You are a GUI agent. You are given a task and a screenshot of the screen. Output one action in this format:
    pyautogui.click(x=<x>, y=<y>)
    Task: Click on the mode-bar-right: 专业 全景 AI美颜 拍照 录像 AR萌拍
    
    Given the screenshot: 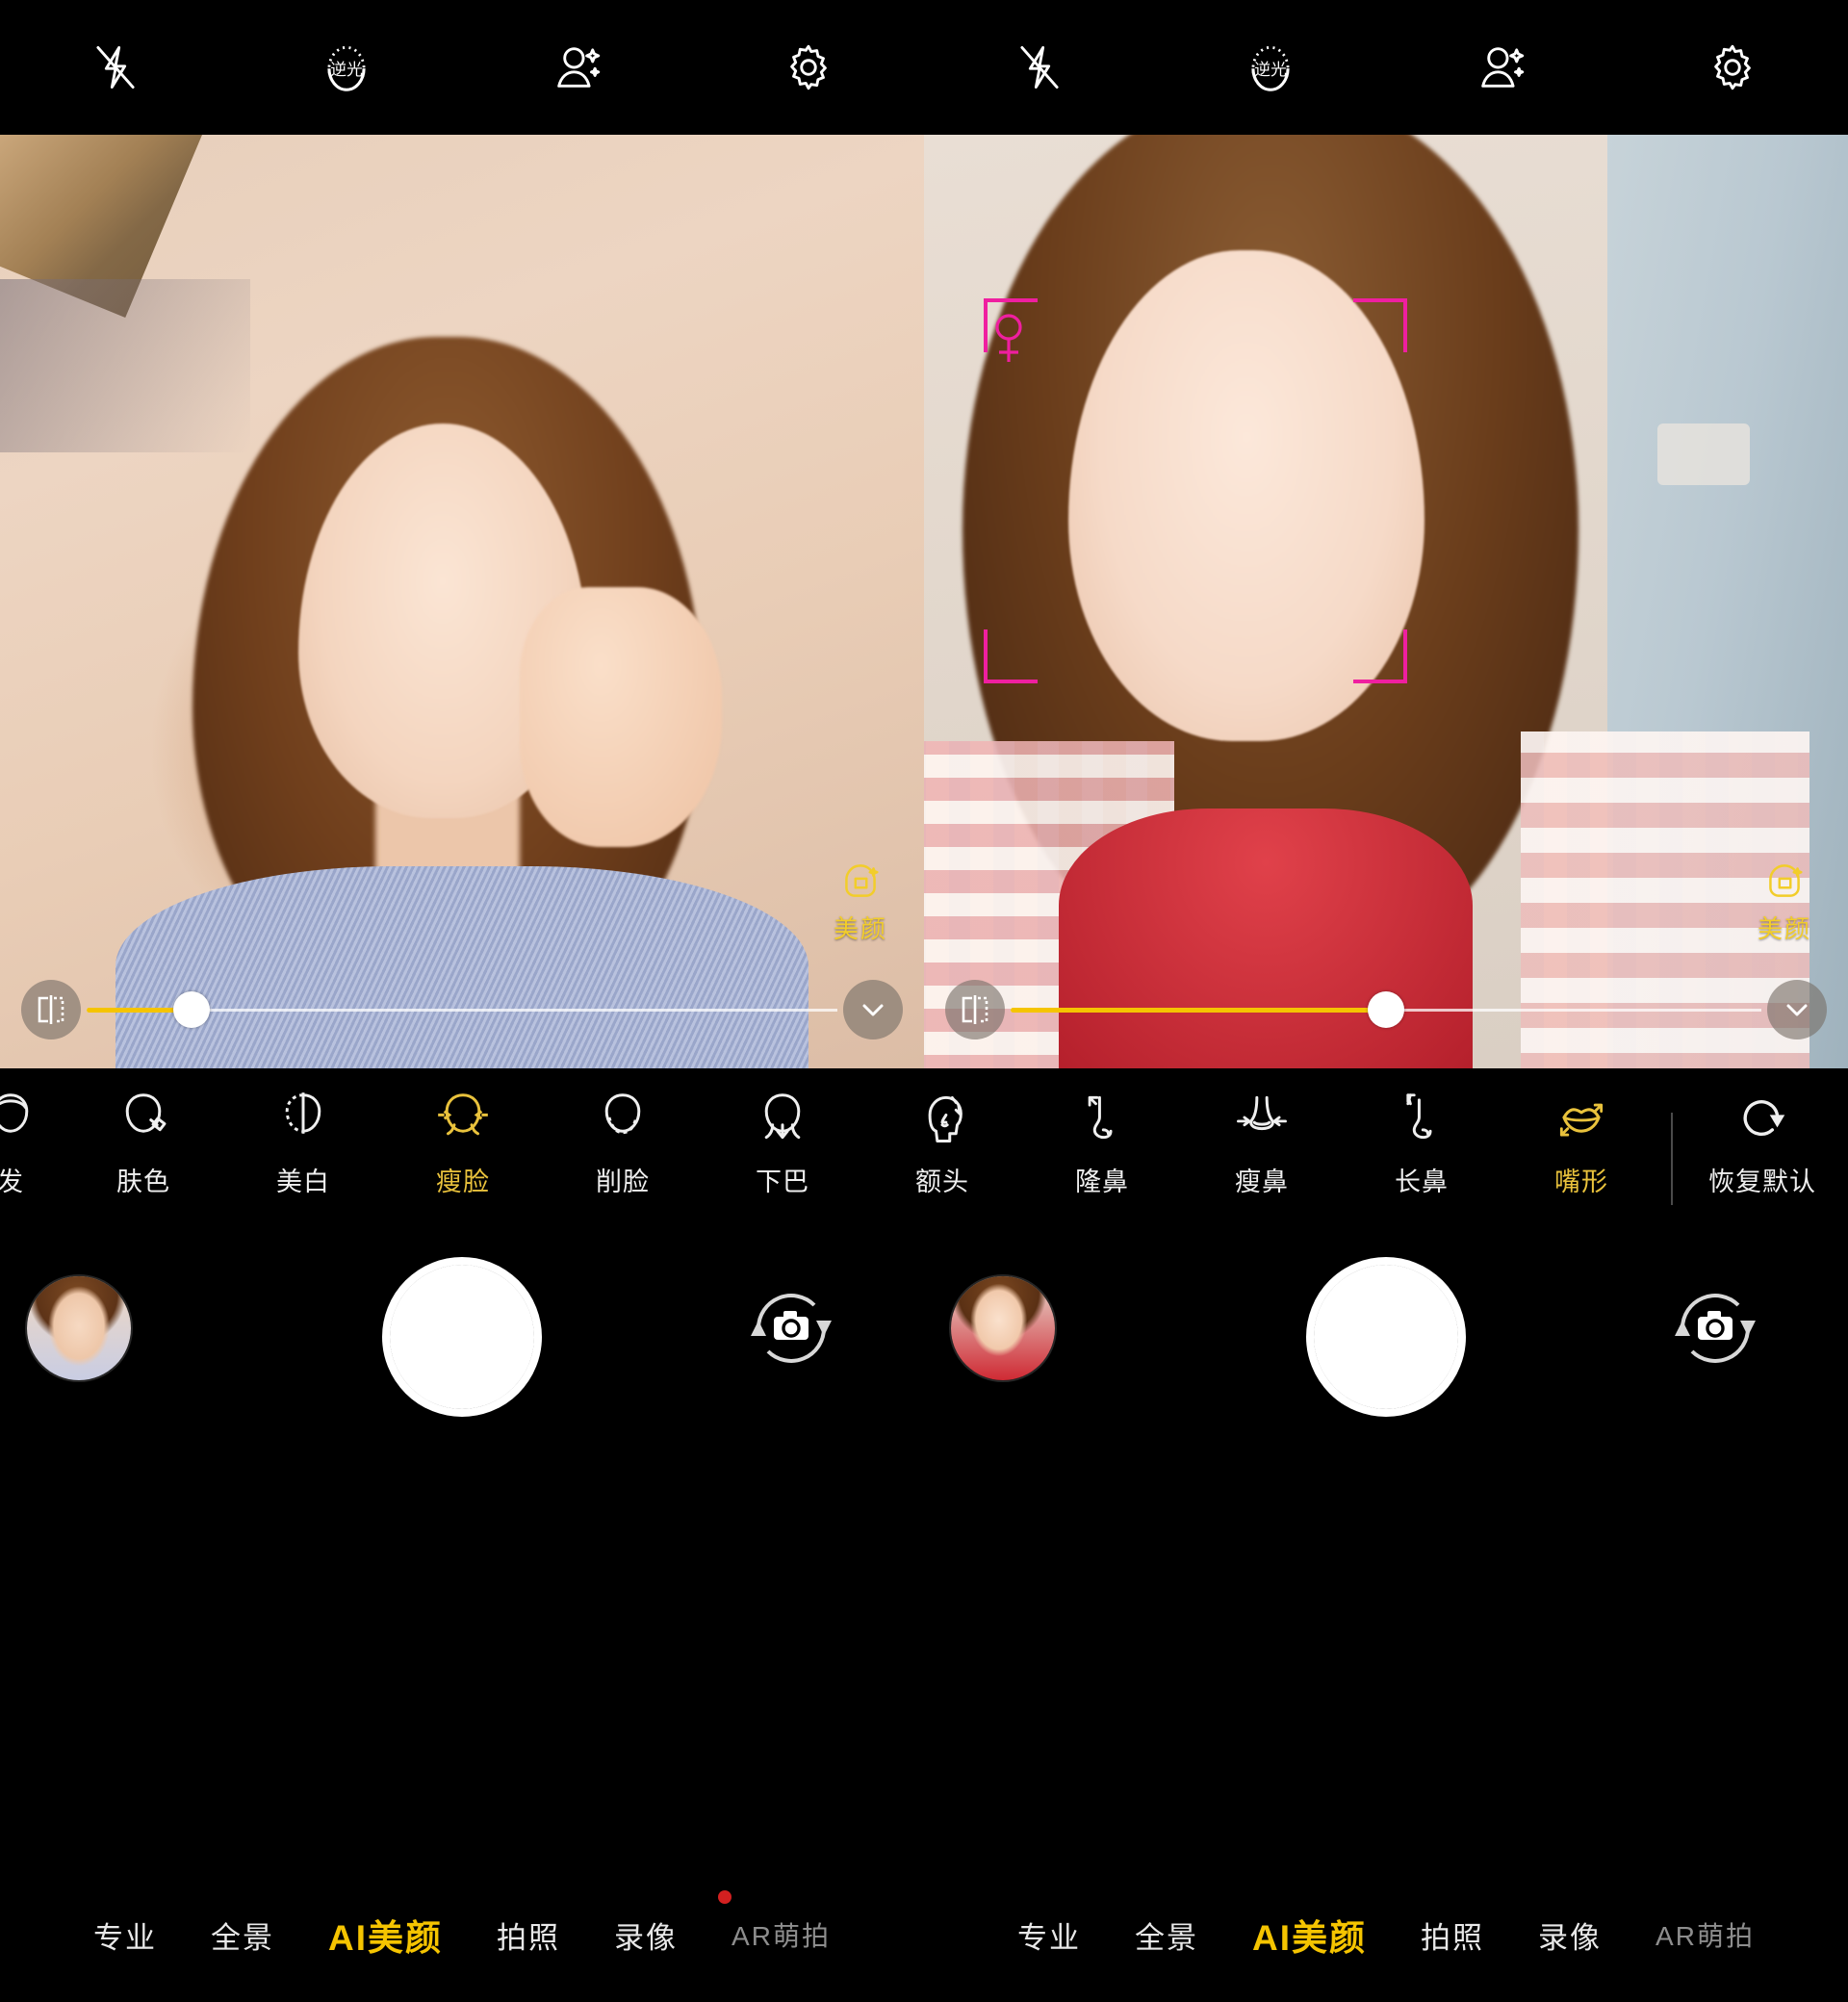 What is the action you would take?
    pyautogui.click(x=1386, y=1934)
    